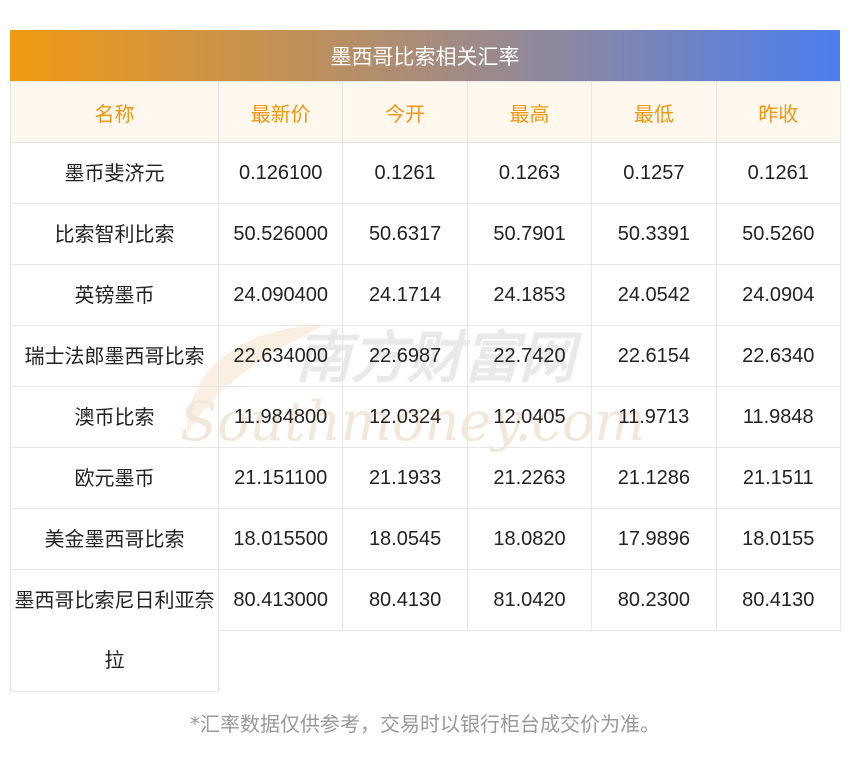 The image size is (850, 757). I want to click on low-price: 0.1257, so click(654, 173).